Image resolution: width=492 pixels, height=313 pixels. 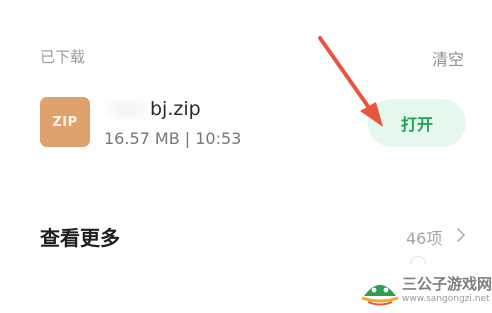 What do you see at coordinates (461, 235) in the screenshot?
I see `chevron-right-icon` at bounding box center [461, 235].